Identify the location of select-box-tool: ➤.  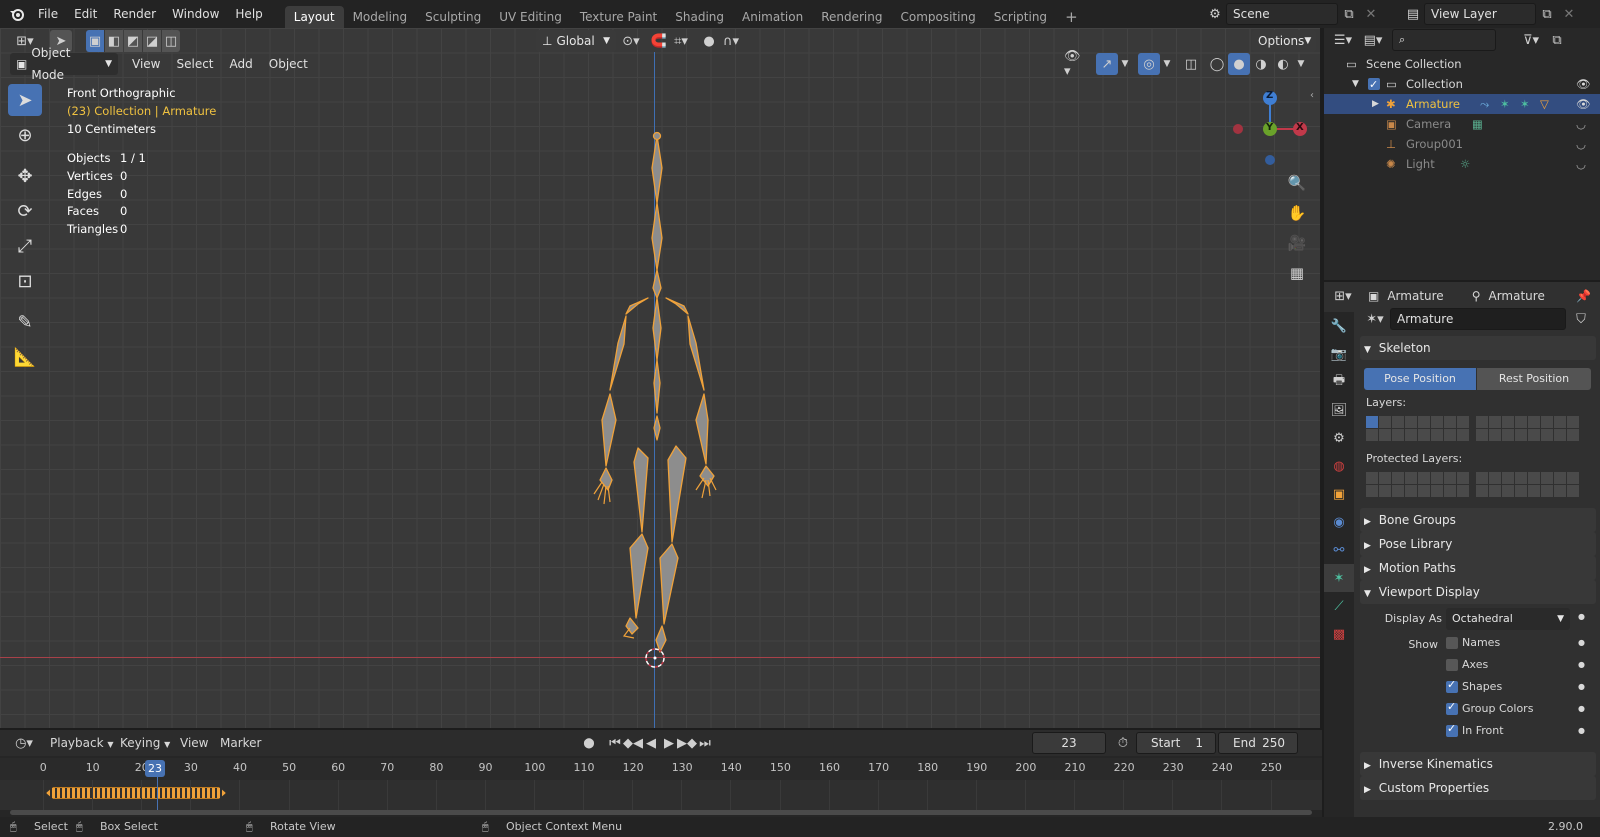
(25, 100).